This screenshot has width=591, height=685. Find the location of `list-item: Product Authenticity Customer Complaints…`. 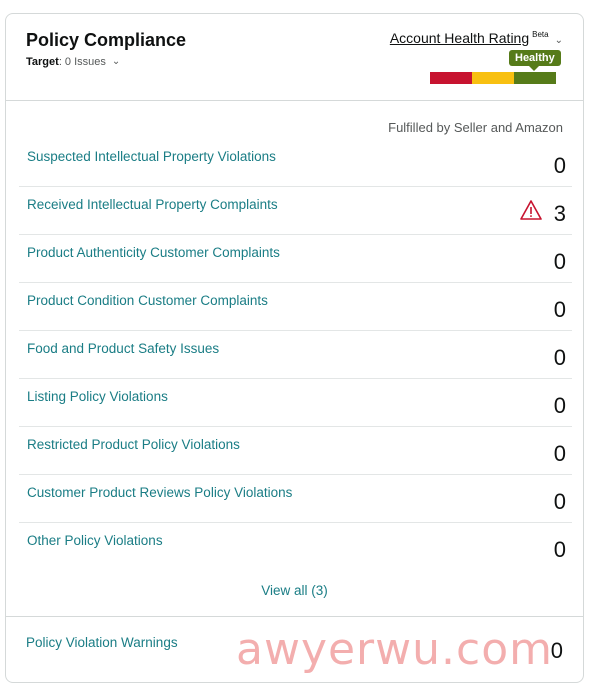

list-item: Product Authenticity Customer Complaints… is located at coordinates (295, 259).